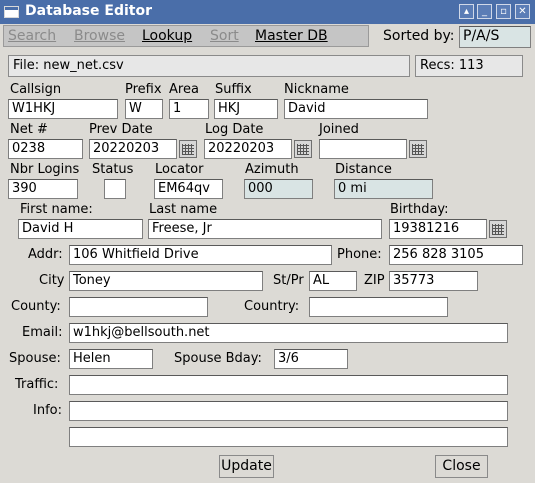 The width and height of the screenshot is (535, 483). I want to click on zip-label: ZIP, so click(374, 280).